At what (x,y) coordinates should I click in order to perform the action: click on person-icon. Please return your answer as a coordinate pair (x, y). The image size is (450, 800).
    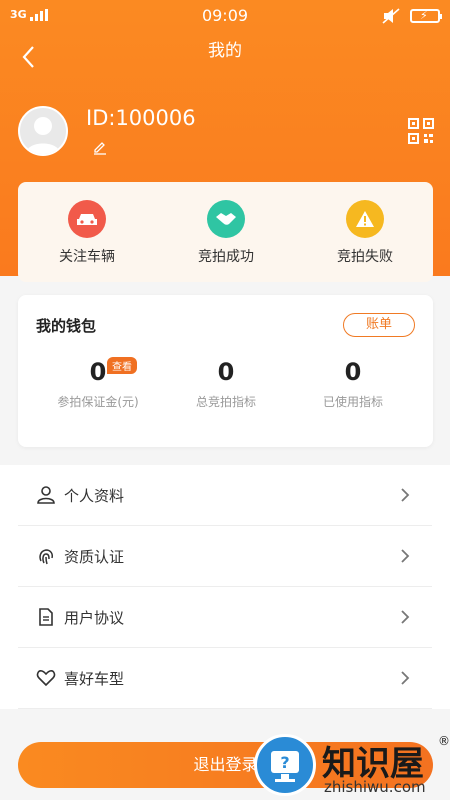
    Looking at the image, I should click on (46, 495).